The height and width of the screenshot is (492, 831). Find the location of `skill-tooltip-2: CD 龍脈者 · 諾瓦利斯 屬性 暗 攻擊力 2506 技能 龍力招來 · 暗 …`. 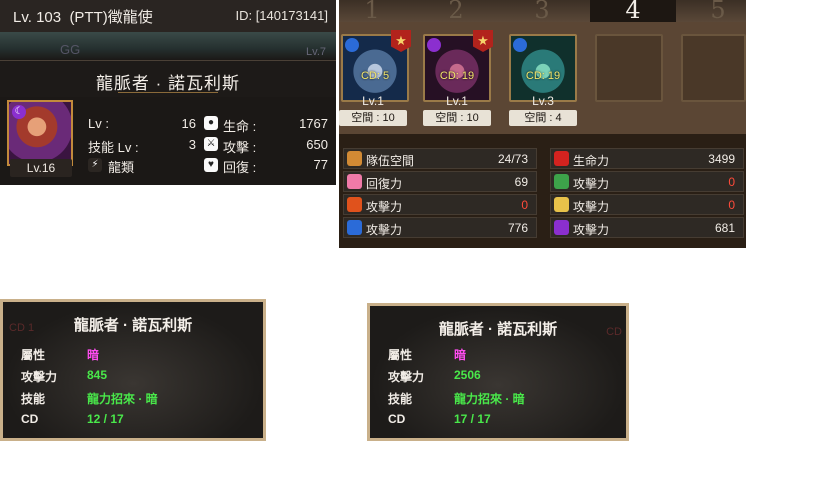

skill-tooltip-2: CD 龍脈者 · 諾瓦利斯 屬性 暗 攻擊力 2506 技能 龍力招來 · 暗 … is located at coordinates (498, 372).